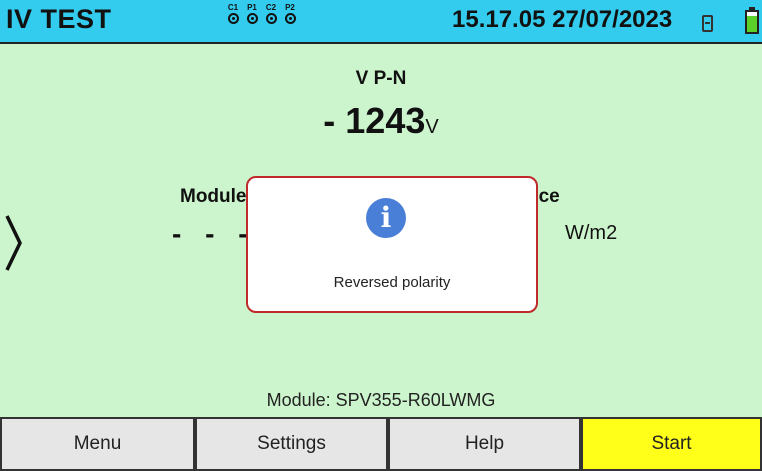 The image size is (762, 471). What do you see at coordinates (381, 22) in the screenshot?
I see `header-bar: IV TEST C1 P1 C2 P2 15.17.05 27/07/2023` at bounding box center [381, 22].